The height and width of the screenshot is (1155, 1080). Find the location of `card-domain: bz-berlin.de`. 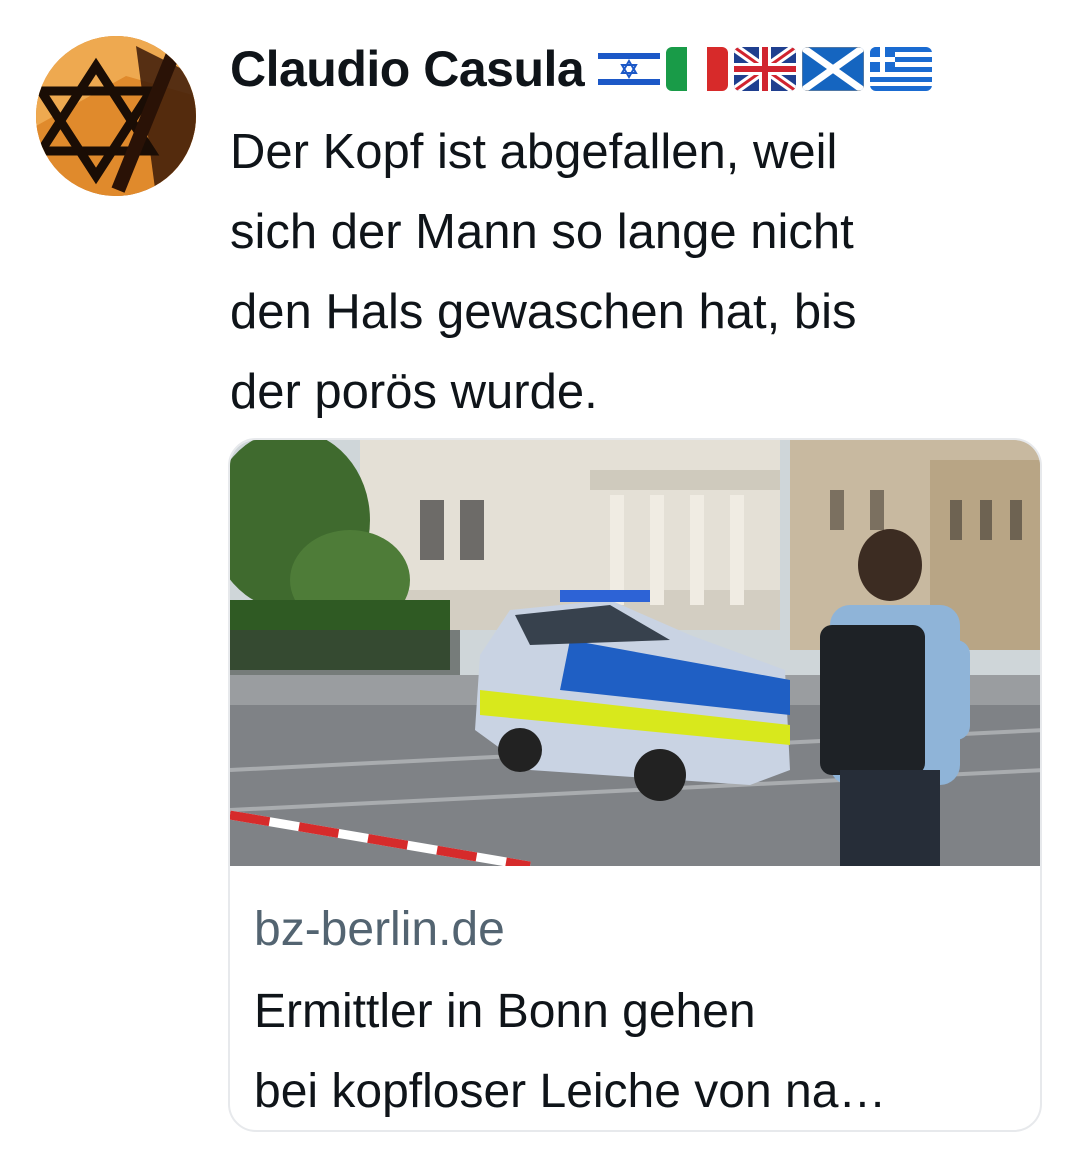

card-domain: bz-berlin.de is located at coordinates (379, 929).